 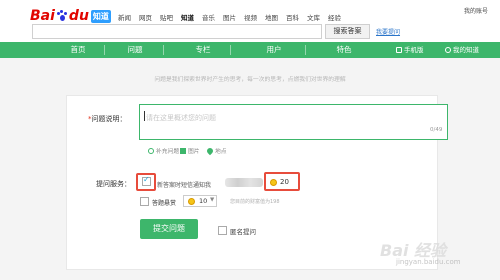 I want to click on nav-item-wenku: 文库, so click(x=313, y=17).